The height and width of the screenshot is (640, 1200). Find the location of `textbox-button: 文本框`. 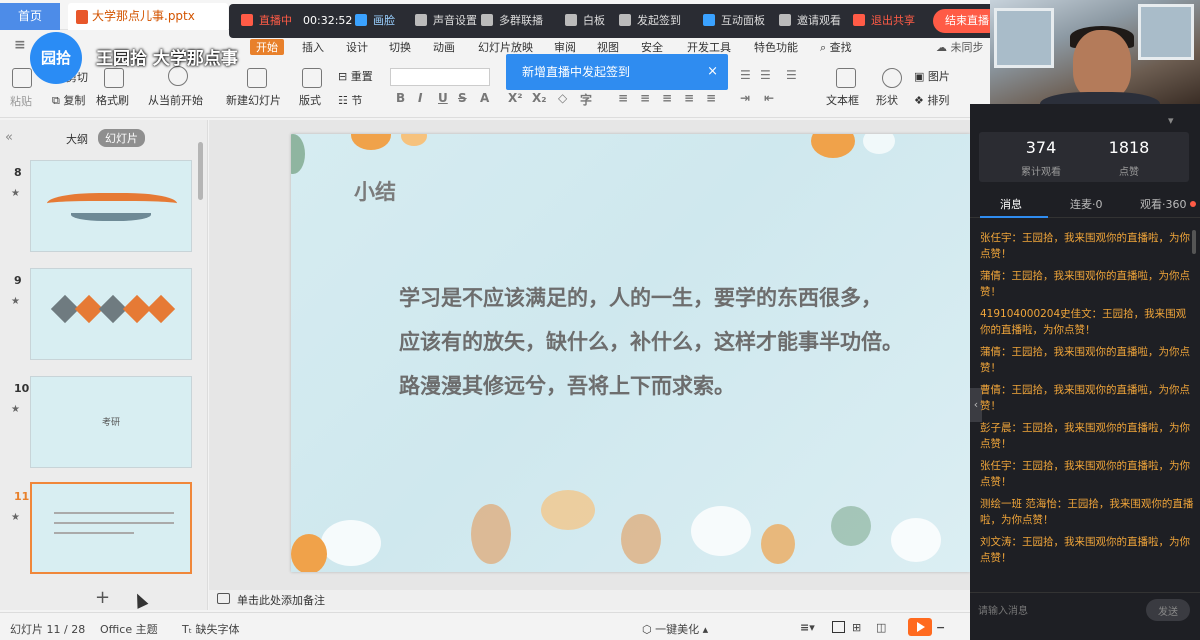

textbox-button: 文本框 is located at coordinates (842, 100).